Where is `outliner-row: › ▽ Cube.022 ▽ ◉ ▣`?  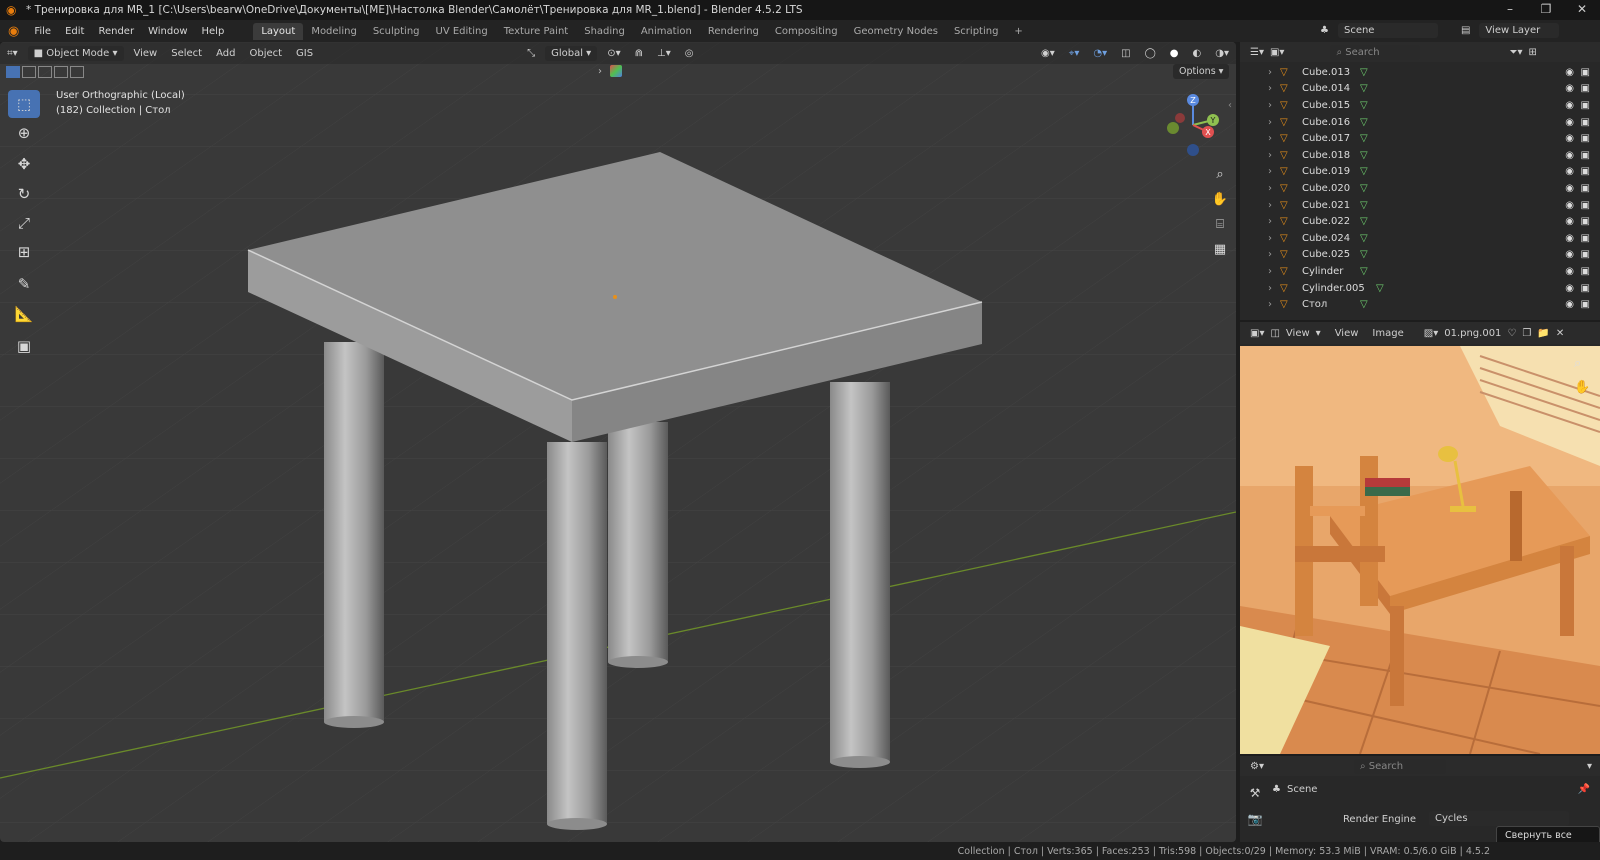
outliner-row: › ▽ Cube.022 ▽ ◉ ▣ is located at coordinates (1420, 221).